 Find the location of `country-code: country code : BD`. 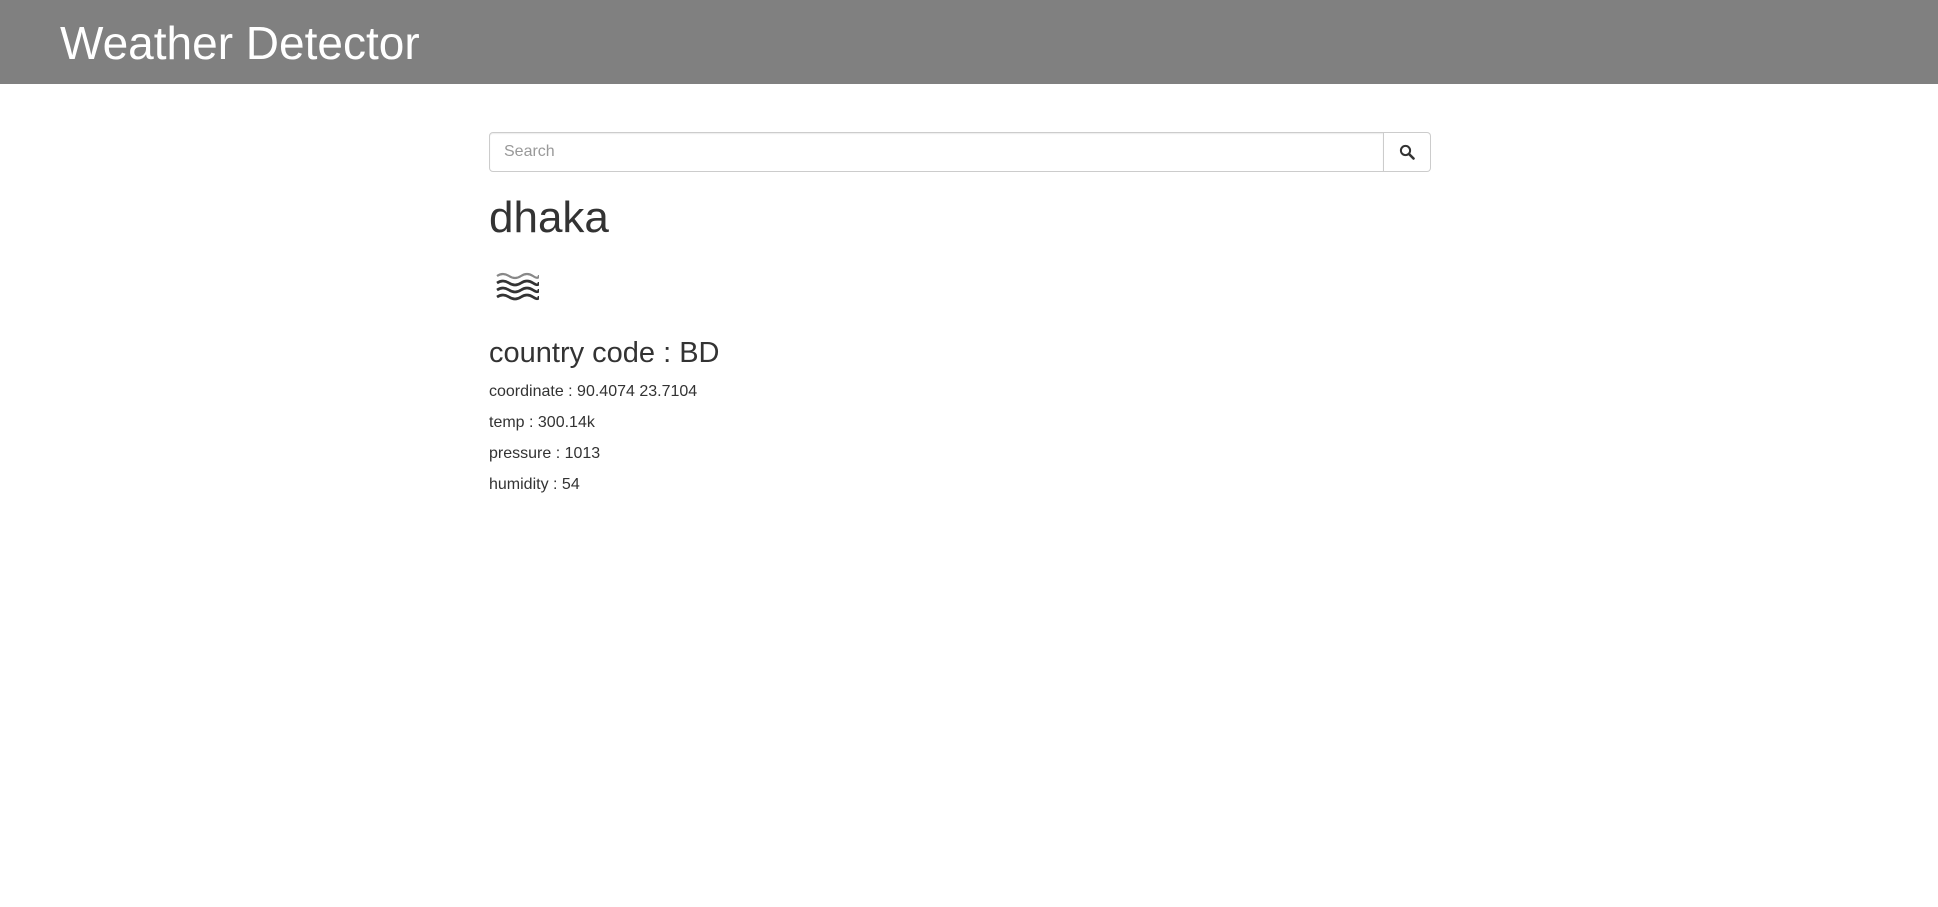

country-code: country code : BD is located at coordinates (604, 353).